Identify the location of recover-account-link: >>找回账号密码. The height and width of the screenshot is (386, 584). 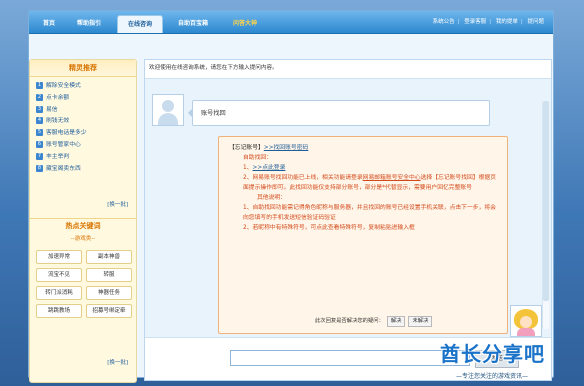
(286, 148).